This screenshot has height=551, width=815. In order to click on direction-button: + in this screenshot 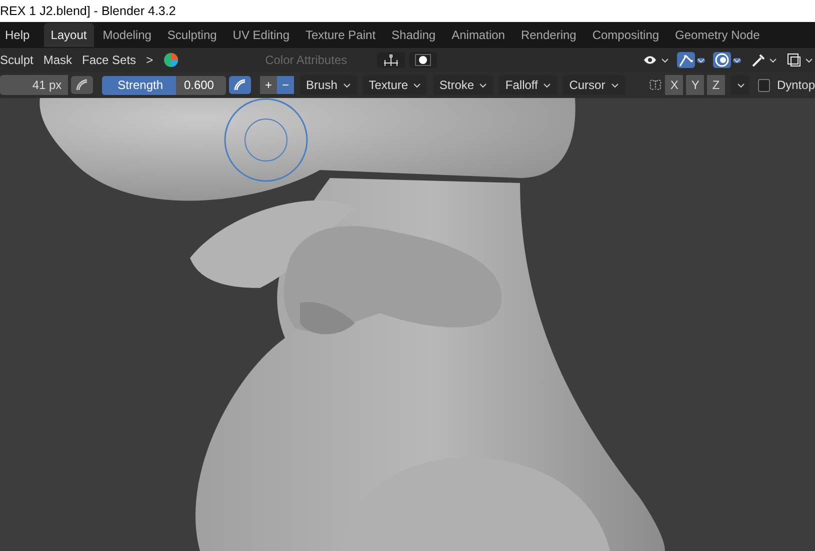, I will do `click(268, 85)`.